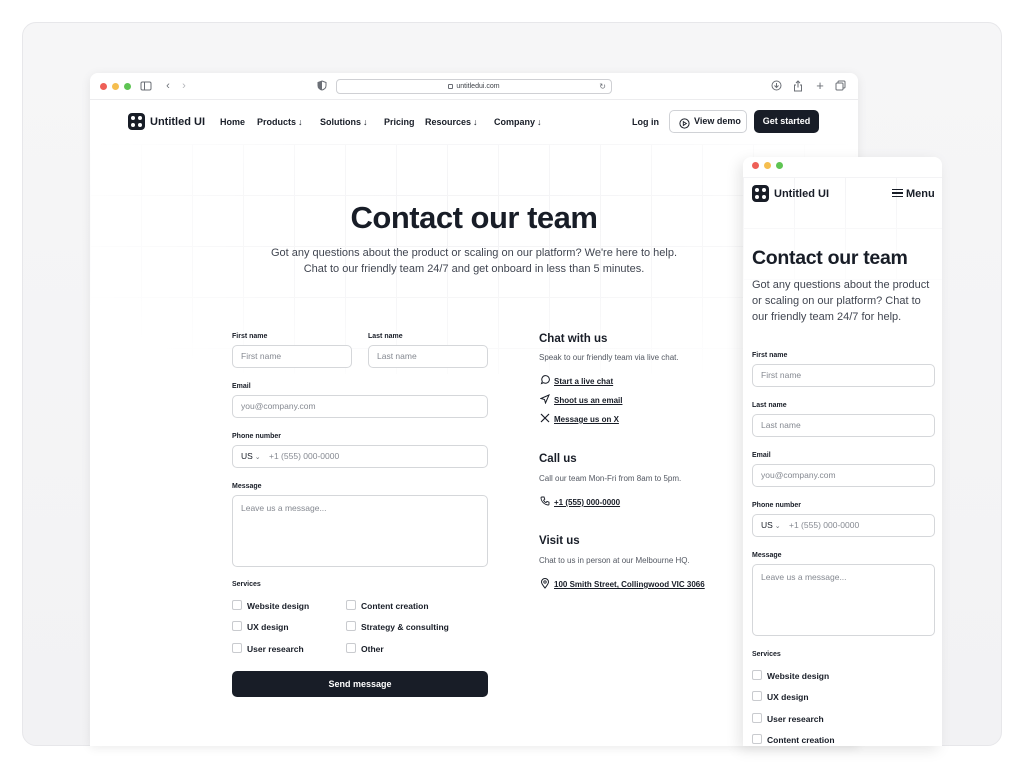  Describe the element at coordinates (518, 122) in the screenshot. I see `nav-company: Company ↓` at that location.